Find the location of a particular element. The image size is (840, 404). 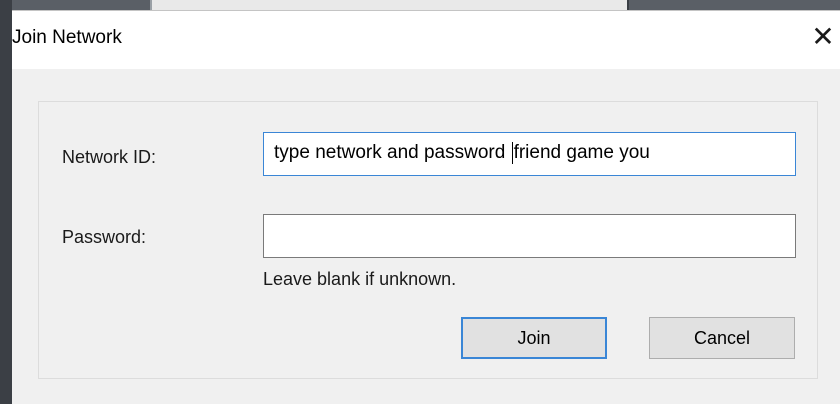

network-id-text-after-caret: friend game you is located at coordinates (581, 152).